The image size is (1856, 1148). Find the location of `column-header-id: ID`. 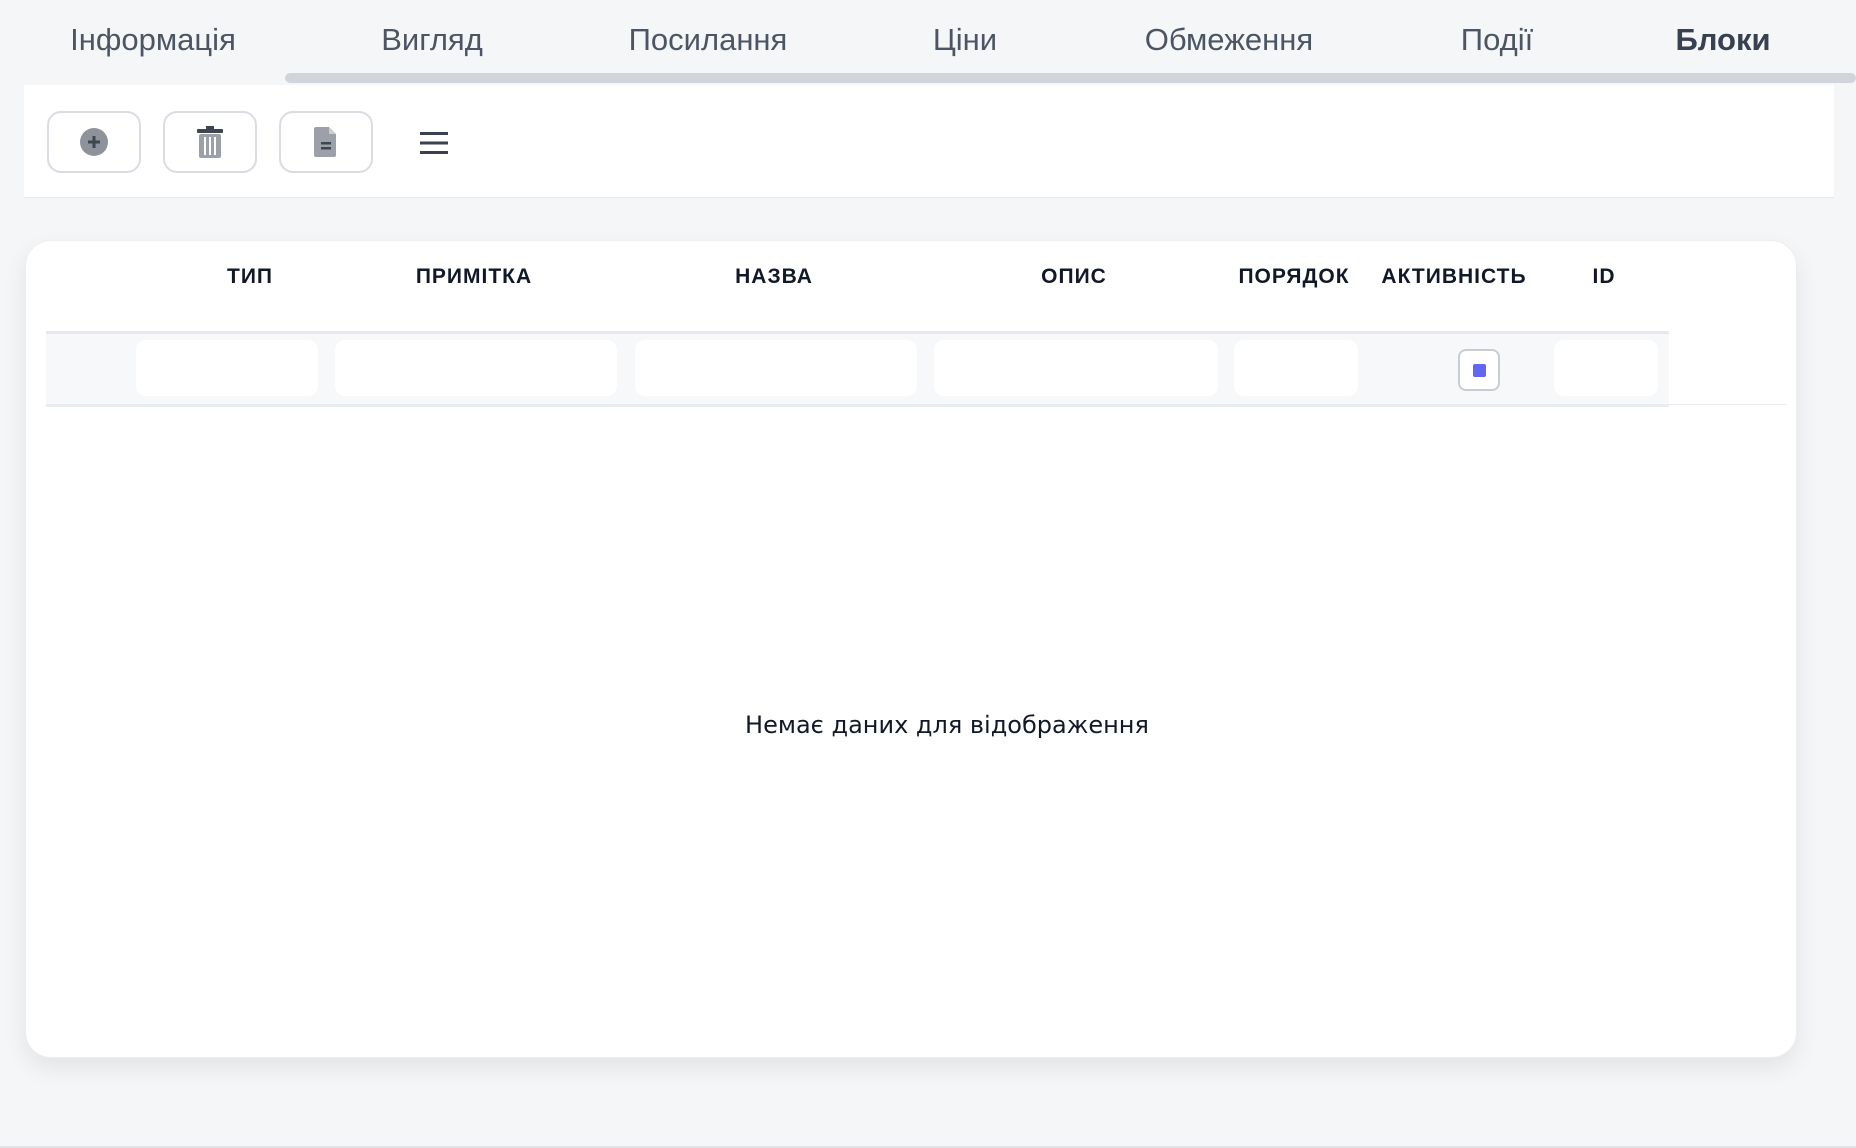

column-header-id: ID is located at coordinates (1604, 277).